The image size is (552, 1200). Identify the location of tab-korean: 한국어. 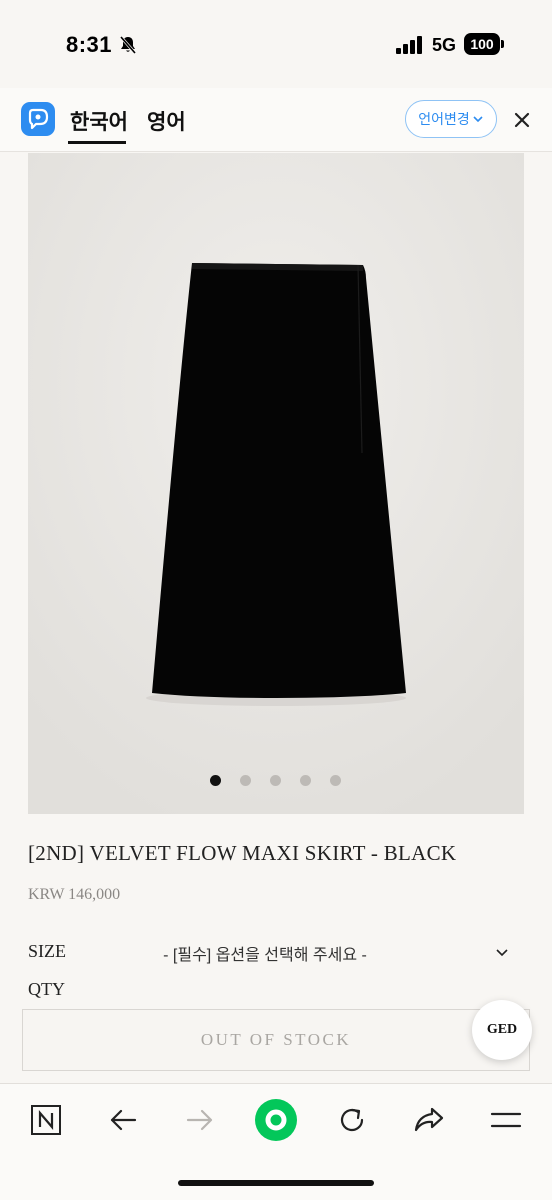
(99, 121).